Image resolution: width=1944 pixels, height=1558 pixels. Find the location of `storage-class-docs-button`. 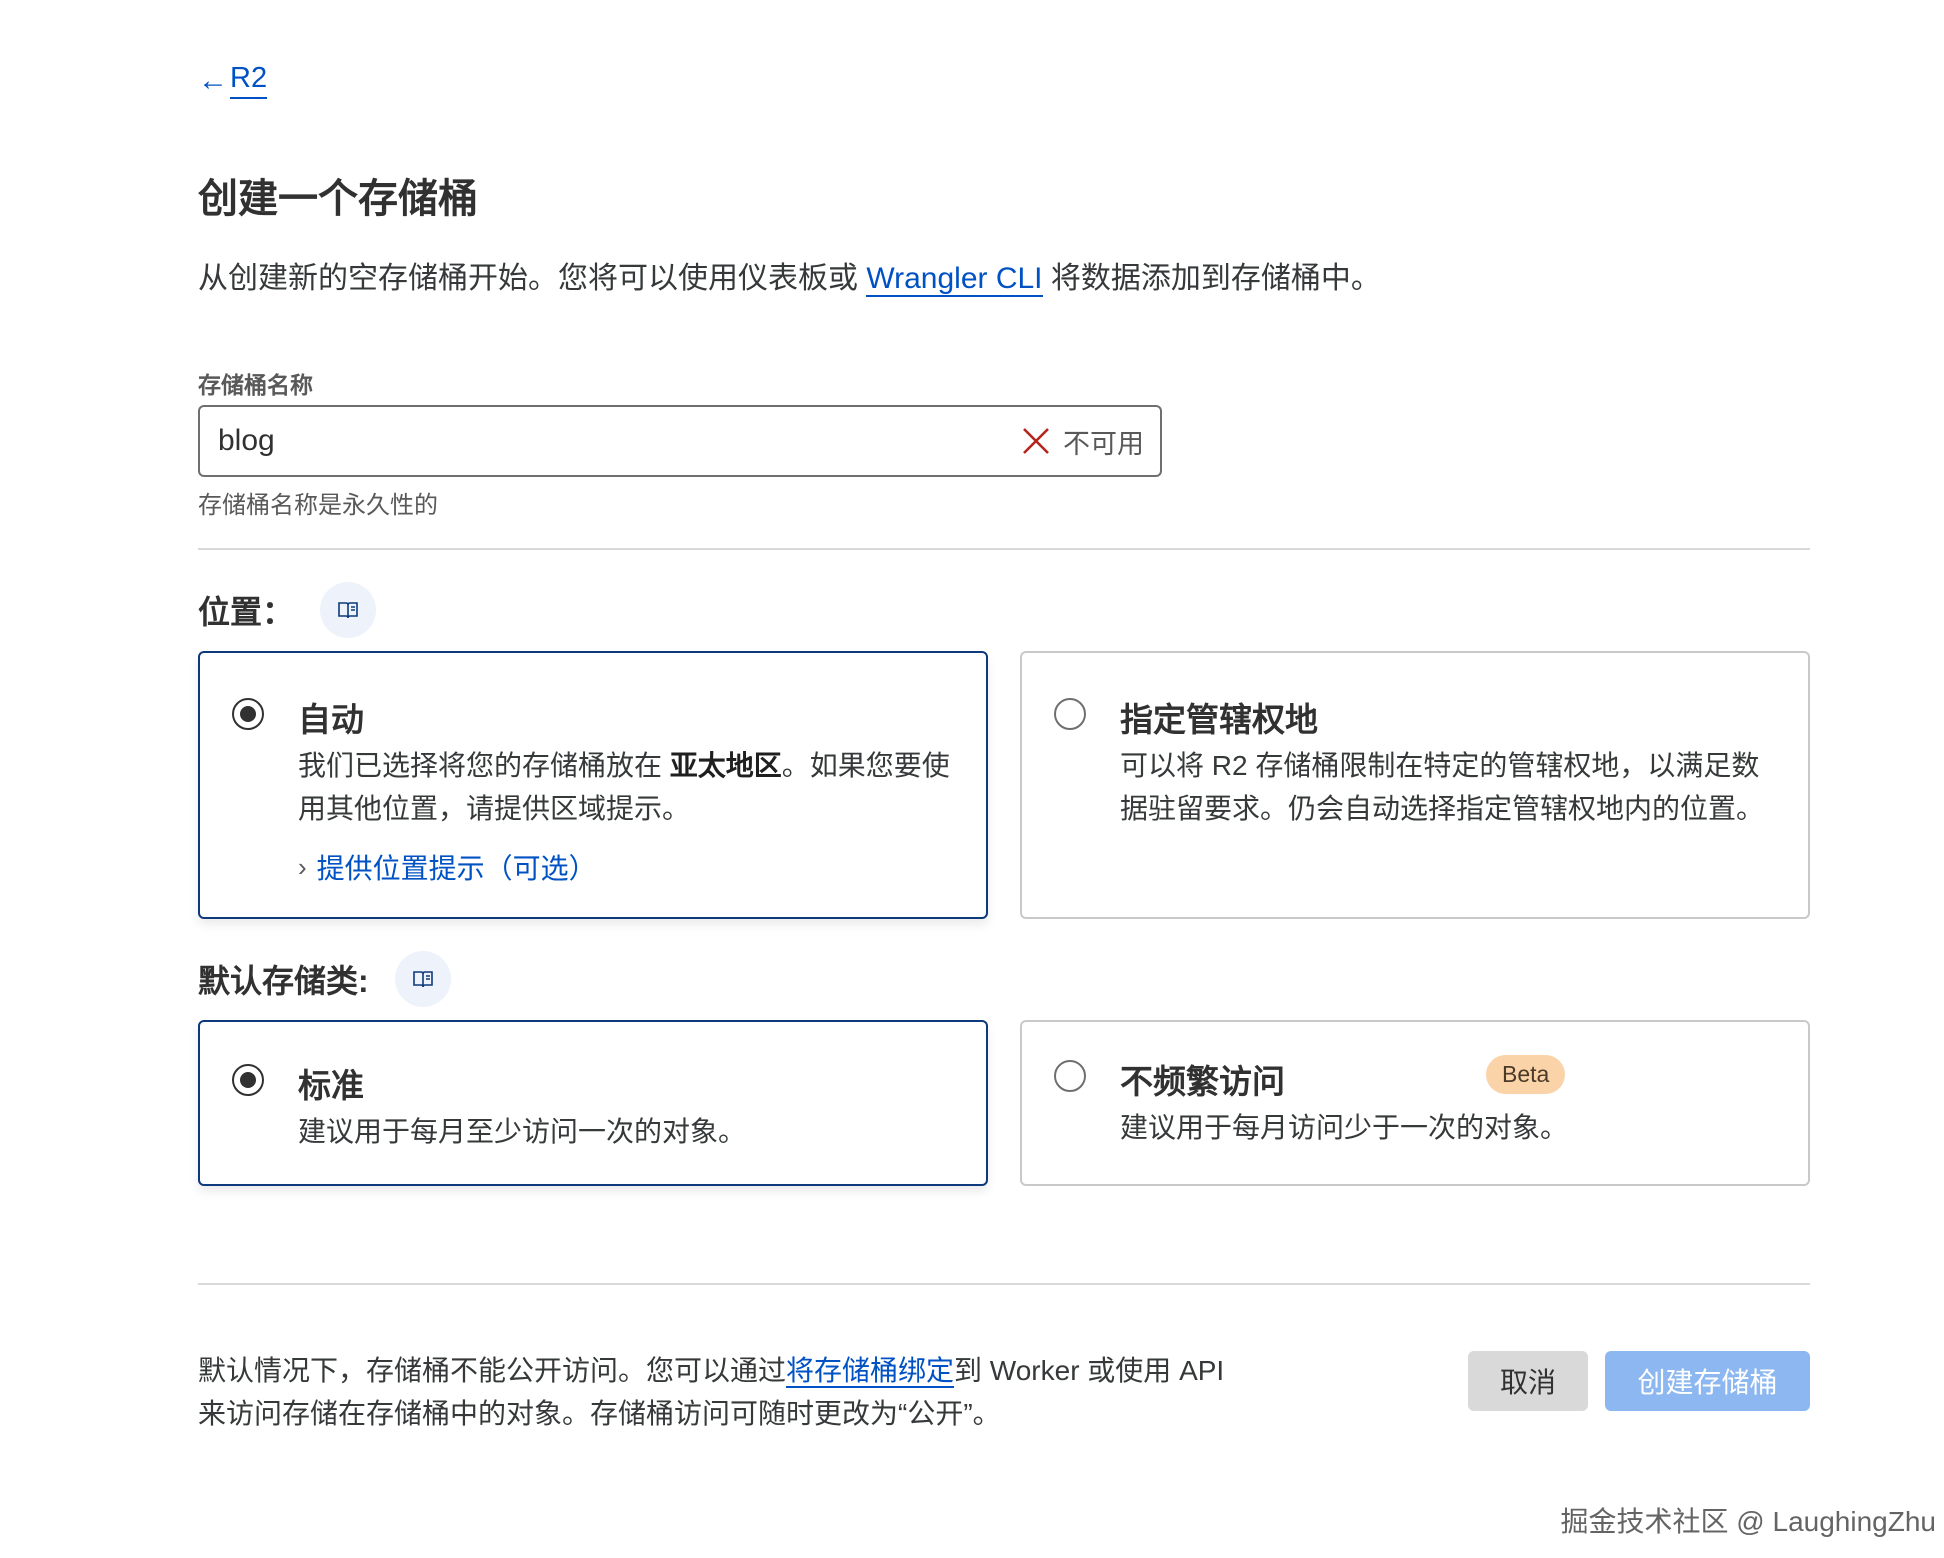

storage-class-docs-button is located at coordinates (422, 979).